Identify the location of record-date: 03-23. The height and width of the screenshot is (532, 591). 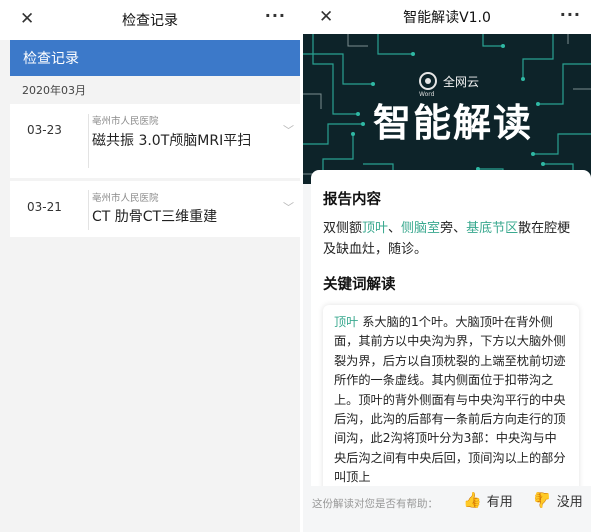
(44, 130).